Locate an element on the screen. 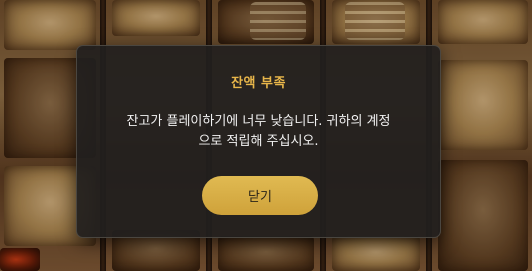 Image resolution: width=532 pixels, height=271 pixels. dialog-message: 잔고가 플레이하기에 너무 낮습니다. 귀하의 계정 으로 적립해 주십시오. is located at coordinates (258, 132).